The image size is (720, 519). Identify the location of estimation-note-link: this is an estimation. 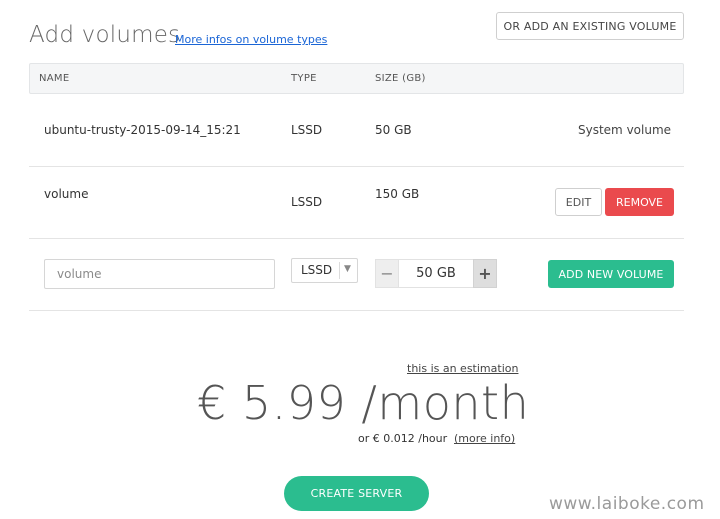
(462, 368).